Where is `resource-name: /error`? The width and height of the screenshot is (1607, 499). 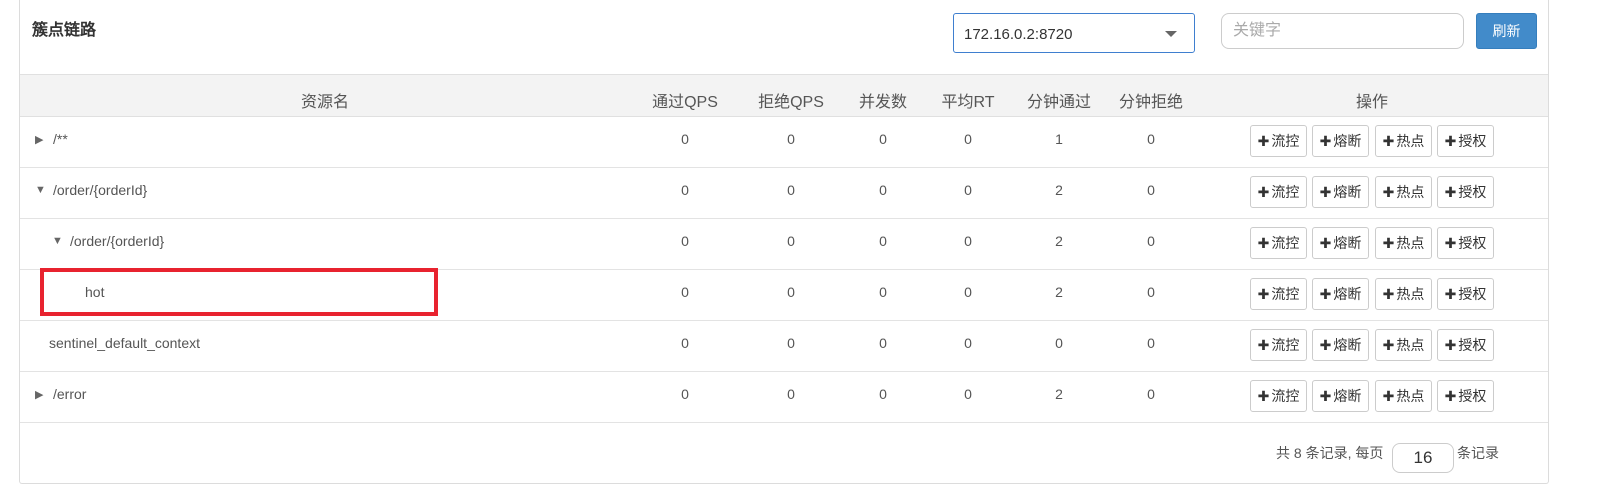 resource-name: /error is located at coordinates (70, 394).